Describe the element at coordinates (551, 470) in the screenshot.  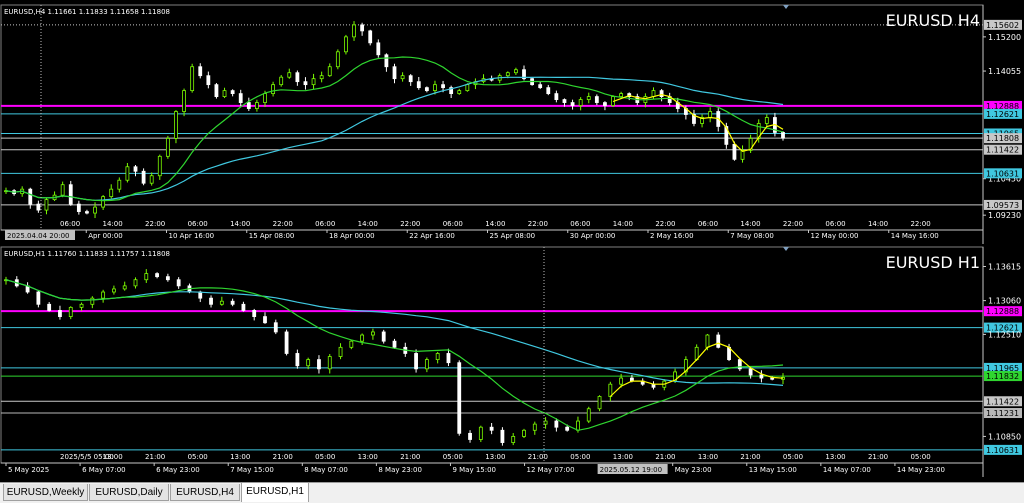
I see `x-tick-label: 12 May 07:00` at that location.